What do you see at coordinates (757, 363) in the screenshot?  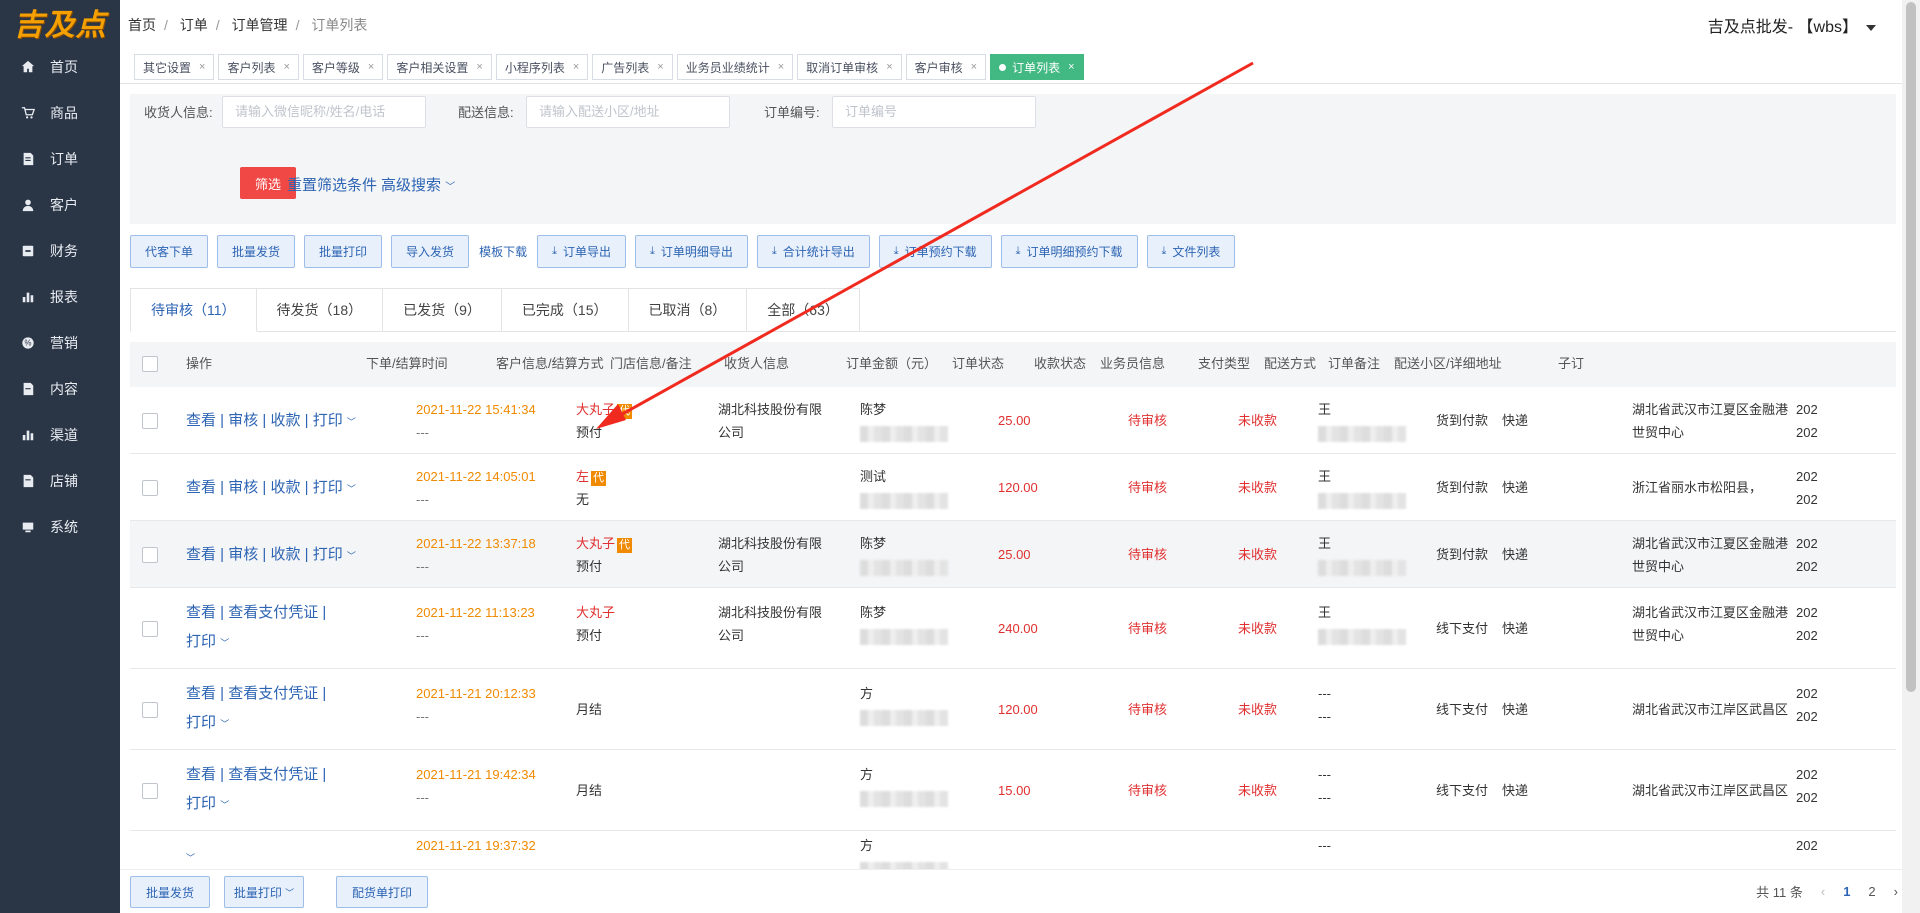 I see `column-header: 收货人信息` at bounding box center [757, 363].